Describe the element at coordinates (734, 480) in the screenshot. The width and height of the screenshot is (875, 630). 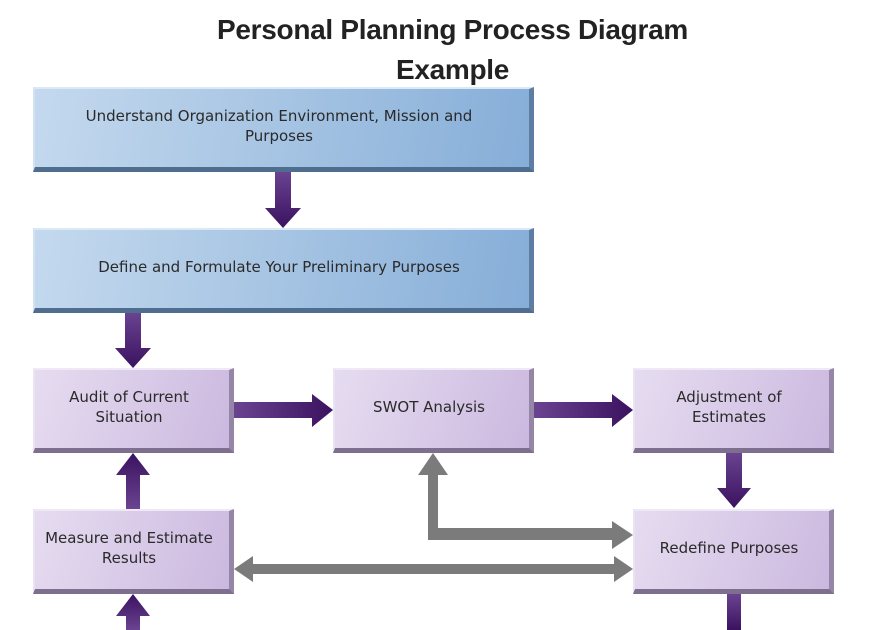
I see `arrow-adjustment-to-redefine` at that location.